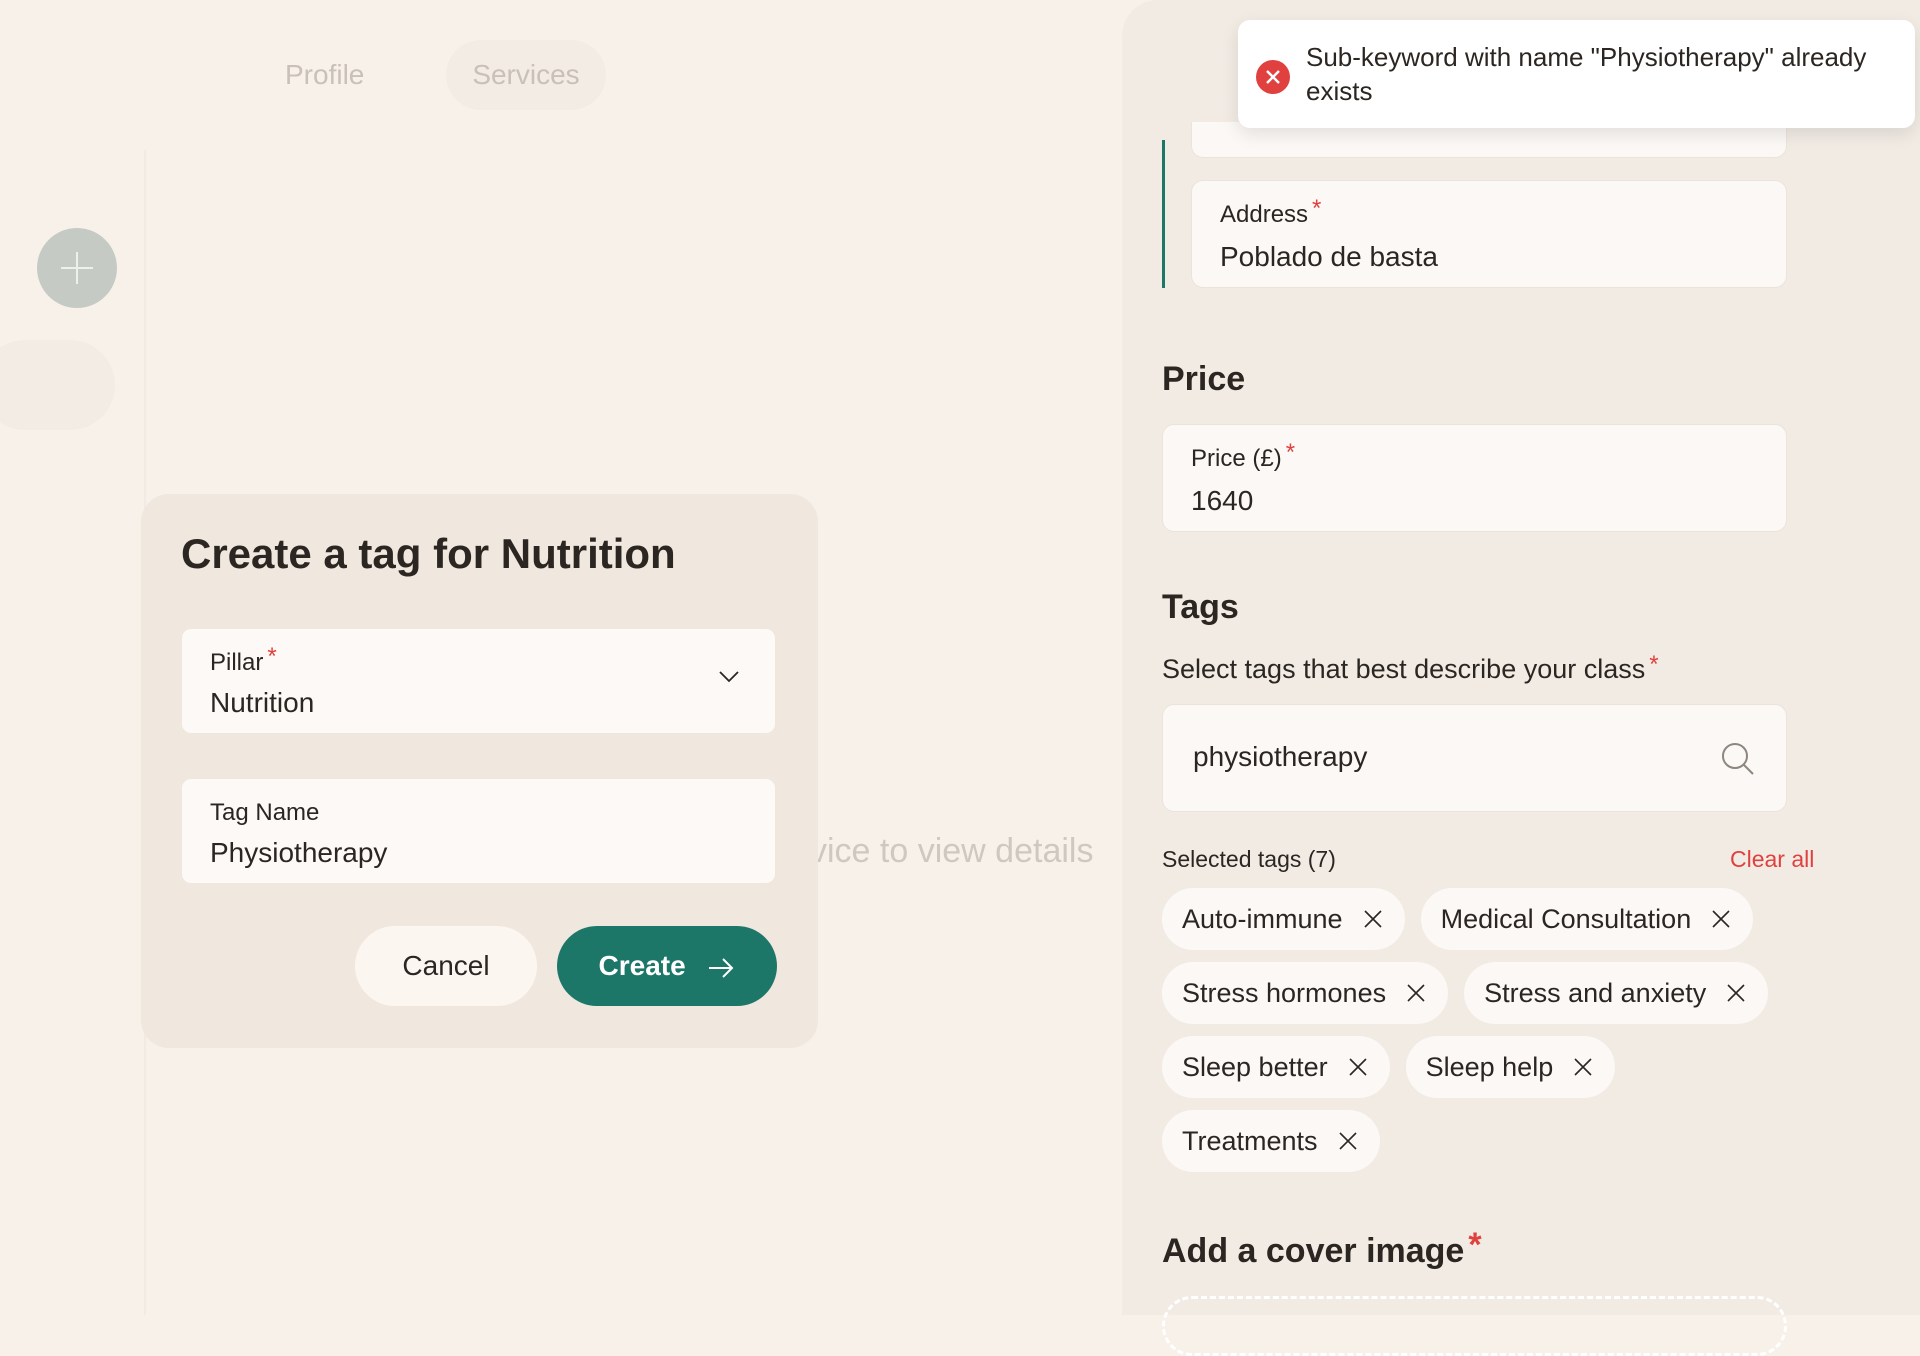  I want to click on create-button: Create, so click(667, 966).